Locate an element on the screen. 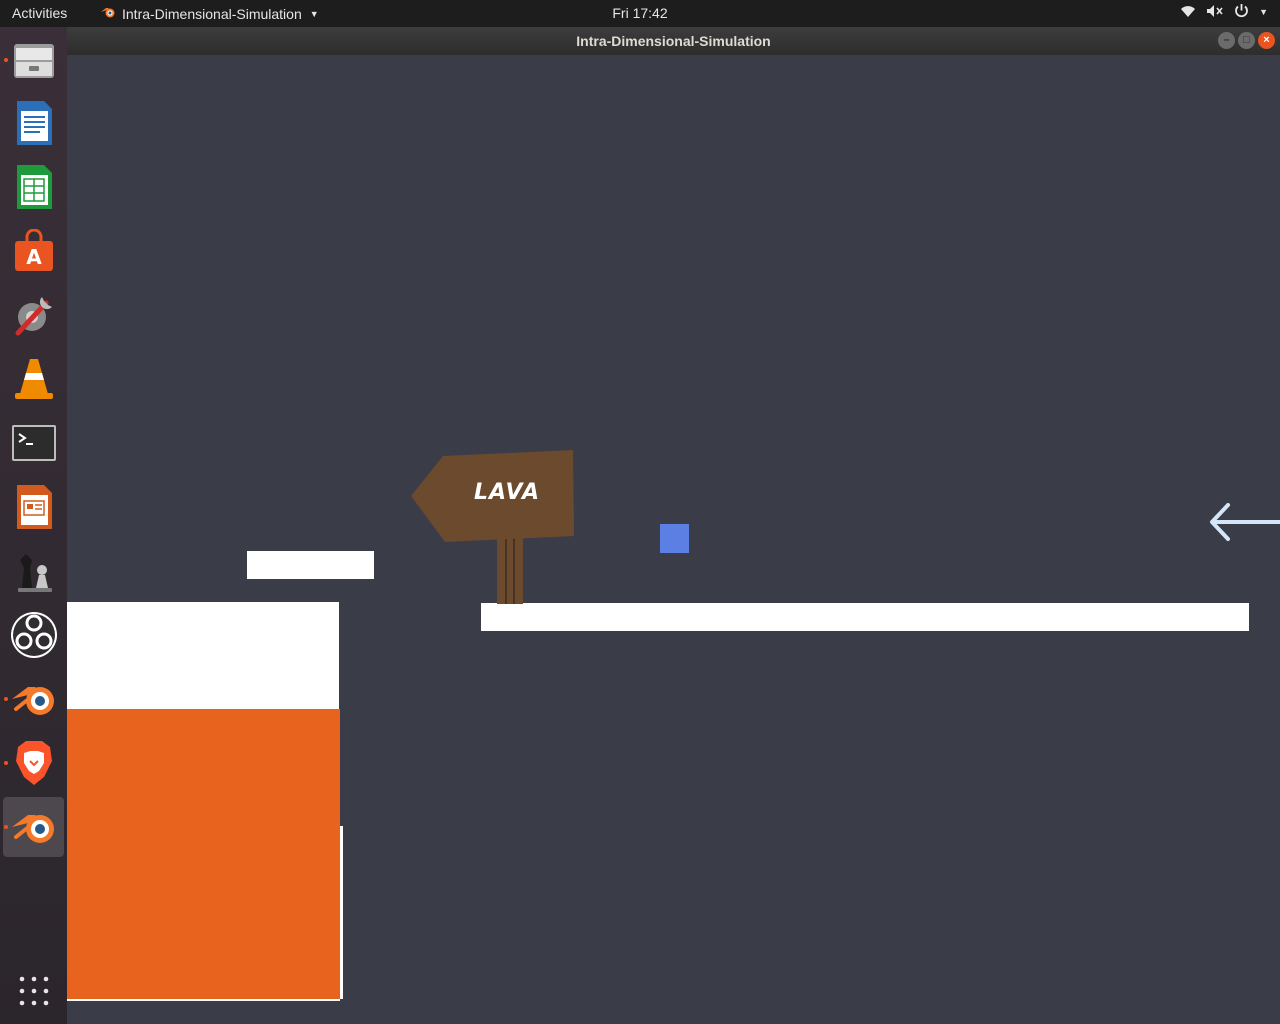 The height and width of the screenshot is (1024, 1280). dock-item-blender is located at coordinates (33, 699).